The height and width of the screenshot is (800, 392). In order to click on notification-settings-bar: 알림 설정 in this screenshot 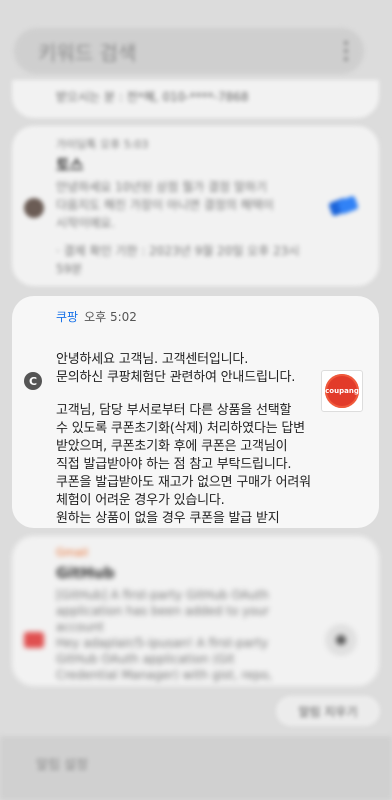, I will do `click(196, 768)`.